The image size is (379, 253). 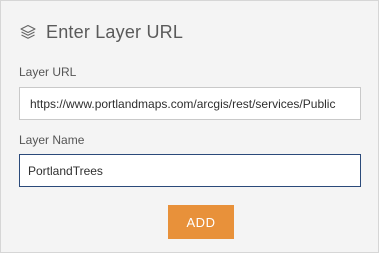 I want to click on layer-url-input, so click(x=190, y=103).